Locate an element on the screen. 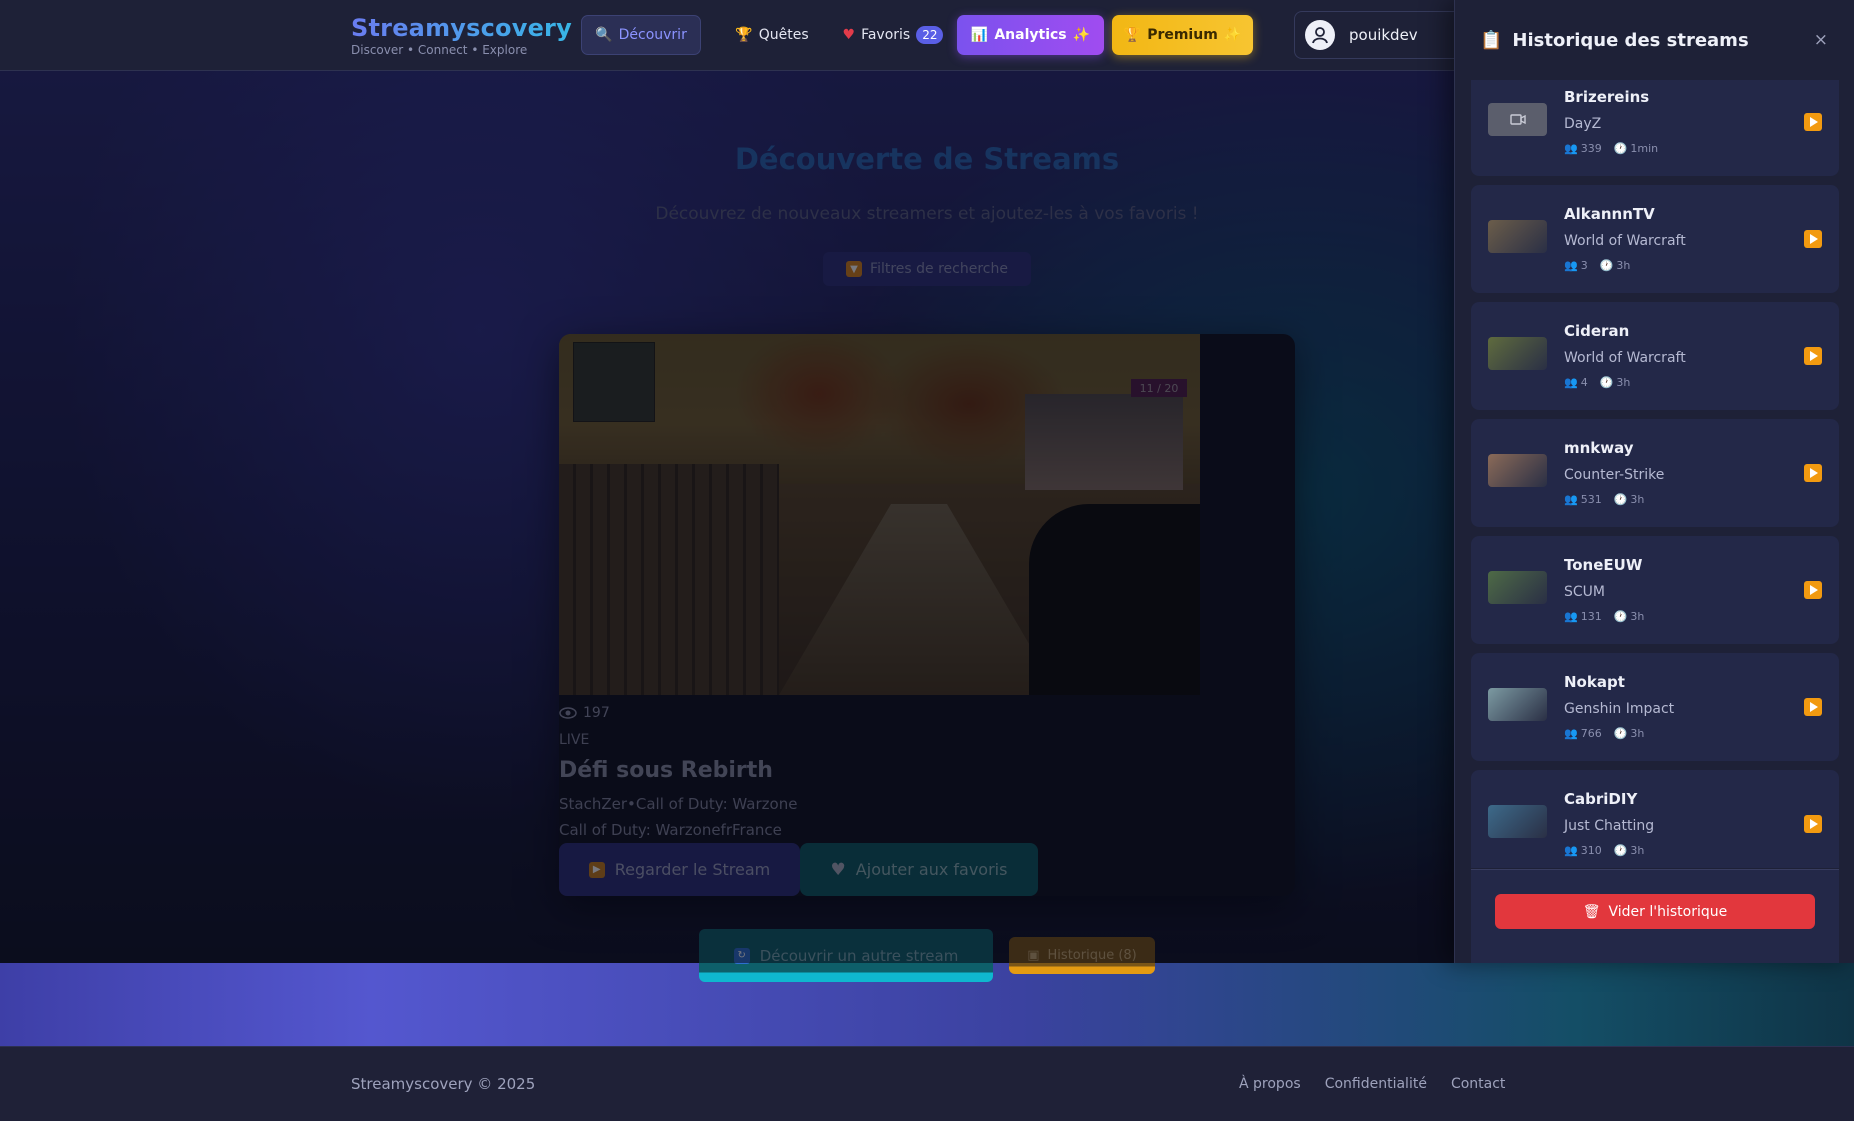  nav-favorites: ♥ Favoris 22 is located at coordinates (893, 35).